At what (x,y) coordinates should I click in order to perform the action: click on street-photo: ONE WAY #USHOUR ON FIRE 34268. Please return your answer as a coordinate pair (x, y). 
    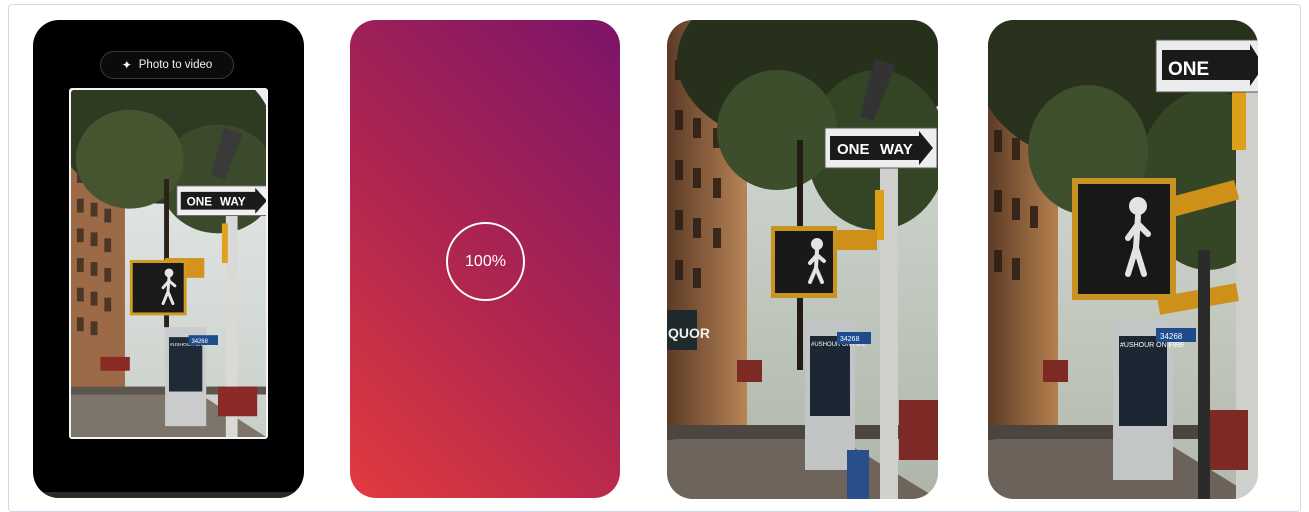
    Looking at the image, I should click on (168, 263).